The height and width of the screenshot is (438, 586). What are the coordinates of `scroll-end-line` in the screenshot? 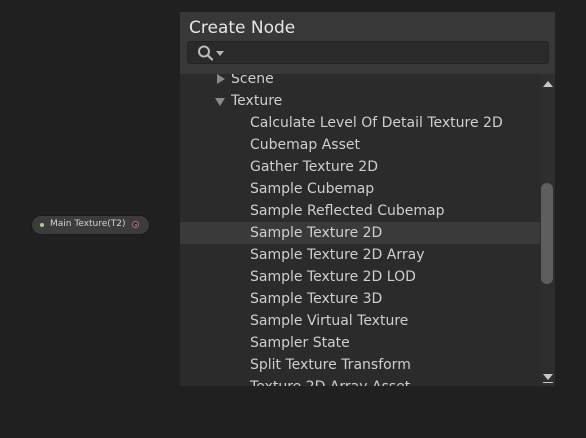 It's located at (548, 382).